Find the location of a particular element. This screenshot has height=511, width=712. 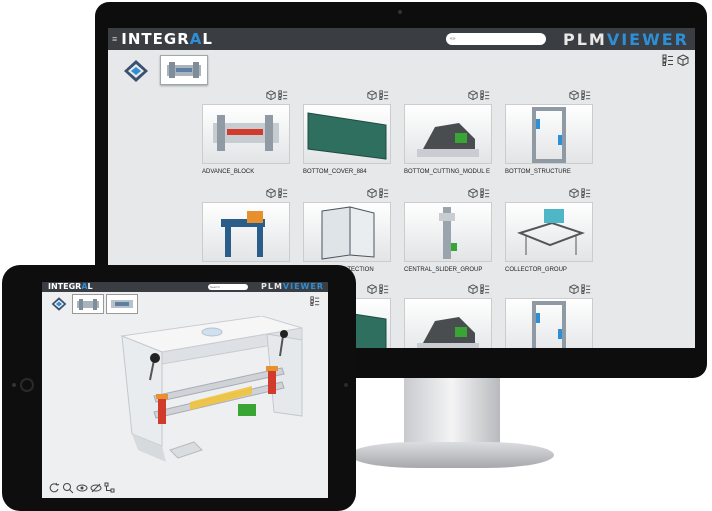

assembly-card: BOTTOM_STRUCTURE is located at coordinates (549, 133).